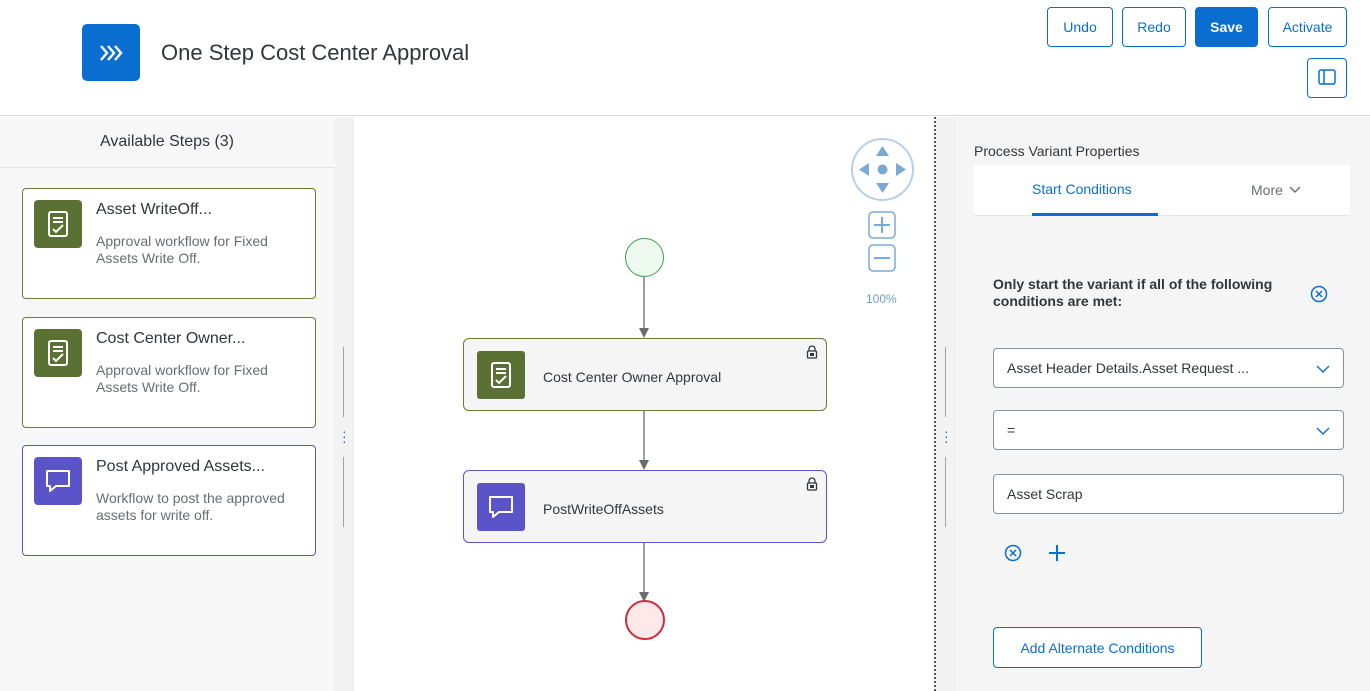 The width and height of the screenshot is (1370, 691). Describe the element at coordinates (603, 509) in the screenshot. I see `node-label: PostWriteOffAssets` at that location.